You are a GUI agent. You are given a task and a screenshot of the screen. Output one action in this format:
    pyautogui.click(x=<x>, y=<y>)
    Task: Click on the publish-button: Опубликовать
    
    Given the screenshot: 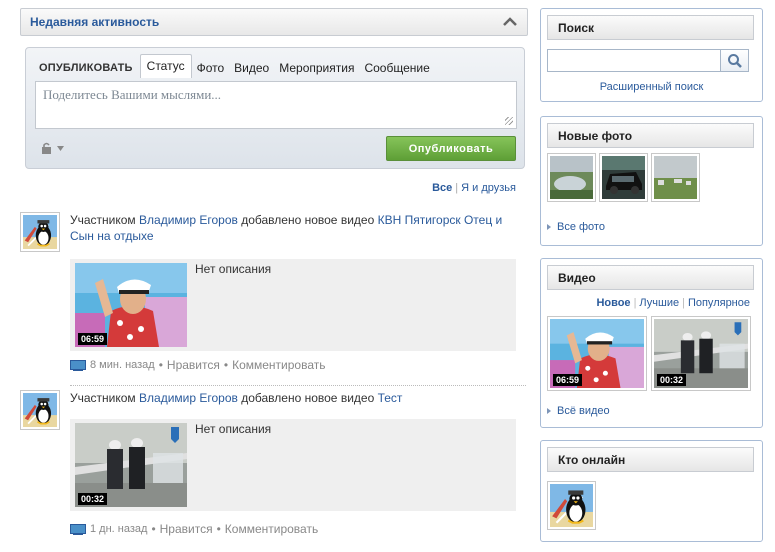 What is the action you would take?
    pyautogui.click(x=451, y=148)
    